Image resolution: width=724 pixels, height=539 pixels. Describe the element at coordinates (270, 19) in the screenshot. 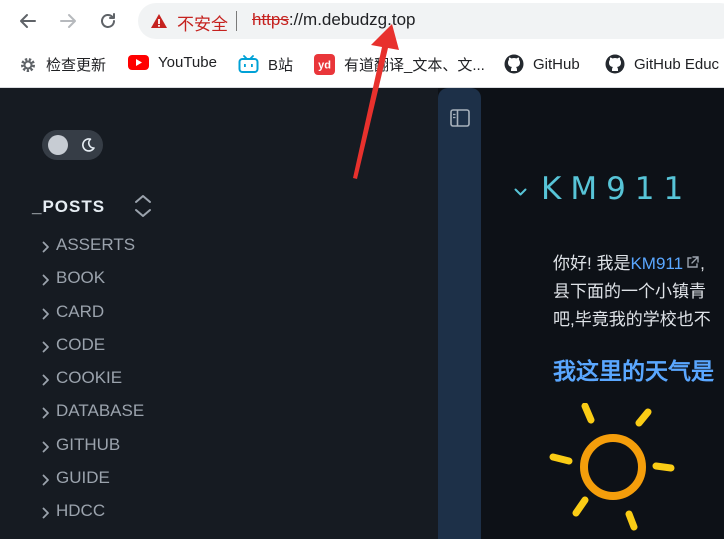

I see `url-scheme: https` at that location.